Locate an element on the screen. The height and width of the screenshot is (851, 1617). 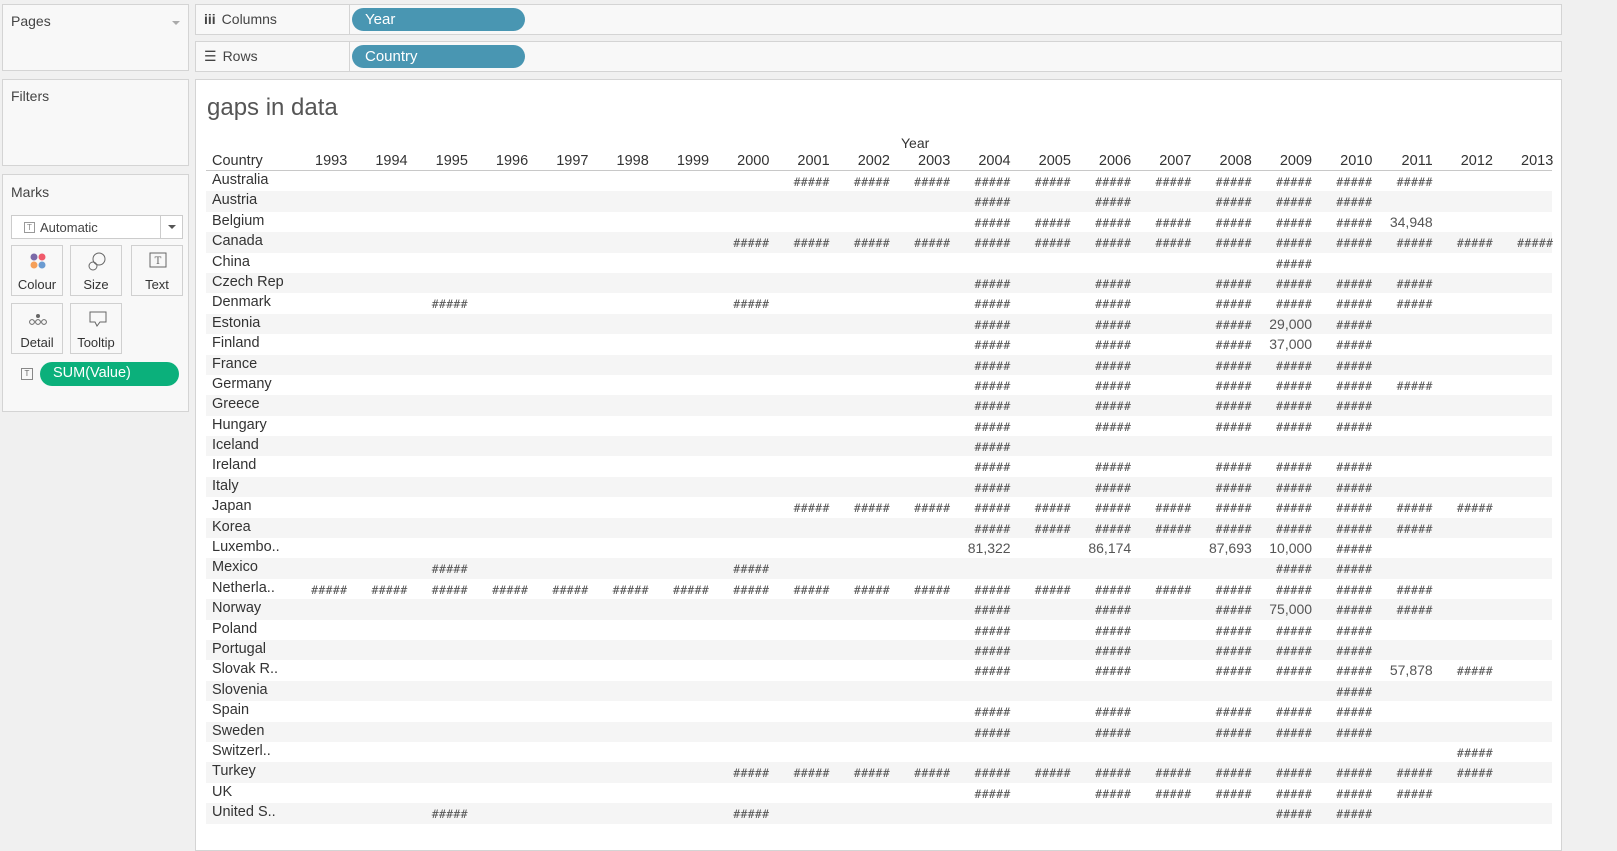
year-header-1997: 1997 is located at coordinates (561, 161).